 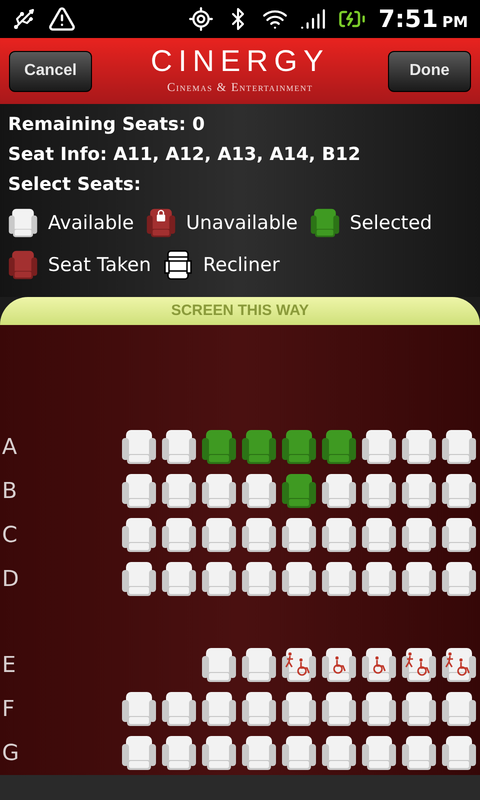 I want to click on legend-locked-seat-icon, so click(x=161, y=223).